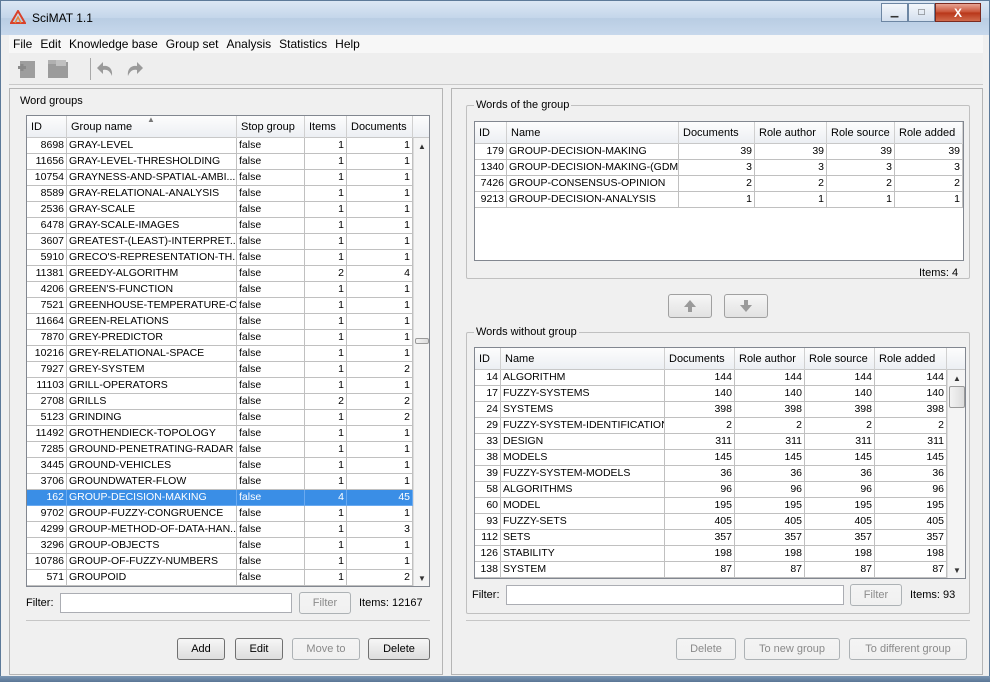 This screenshot has width=990, height=682. Describe the element at coordinates (711, 458) in the screenshot. I see `table-row: 38 MODELS 145 145 145 145` at that location.